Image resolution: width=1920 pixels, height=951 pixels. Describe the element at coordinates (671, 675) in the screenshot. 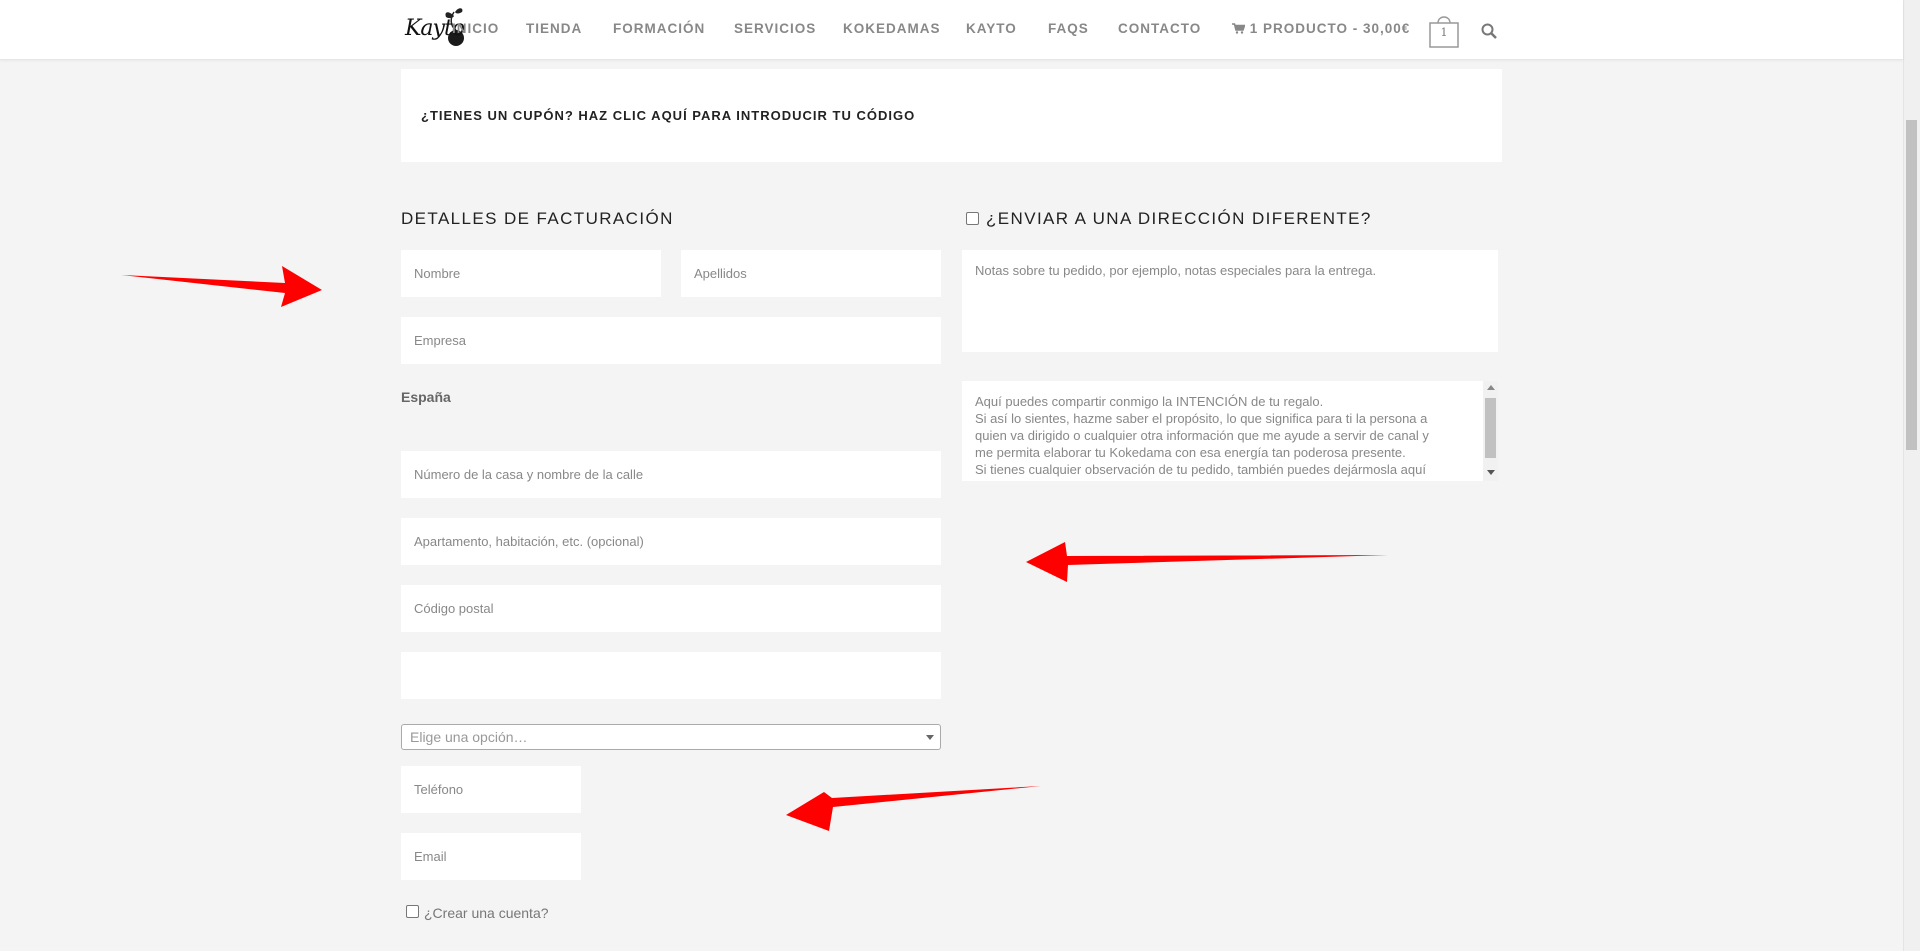

I see `city-field` at that location.